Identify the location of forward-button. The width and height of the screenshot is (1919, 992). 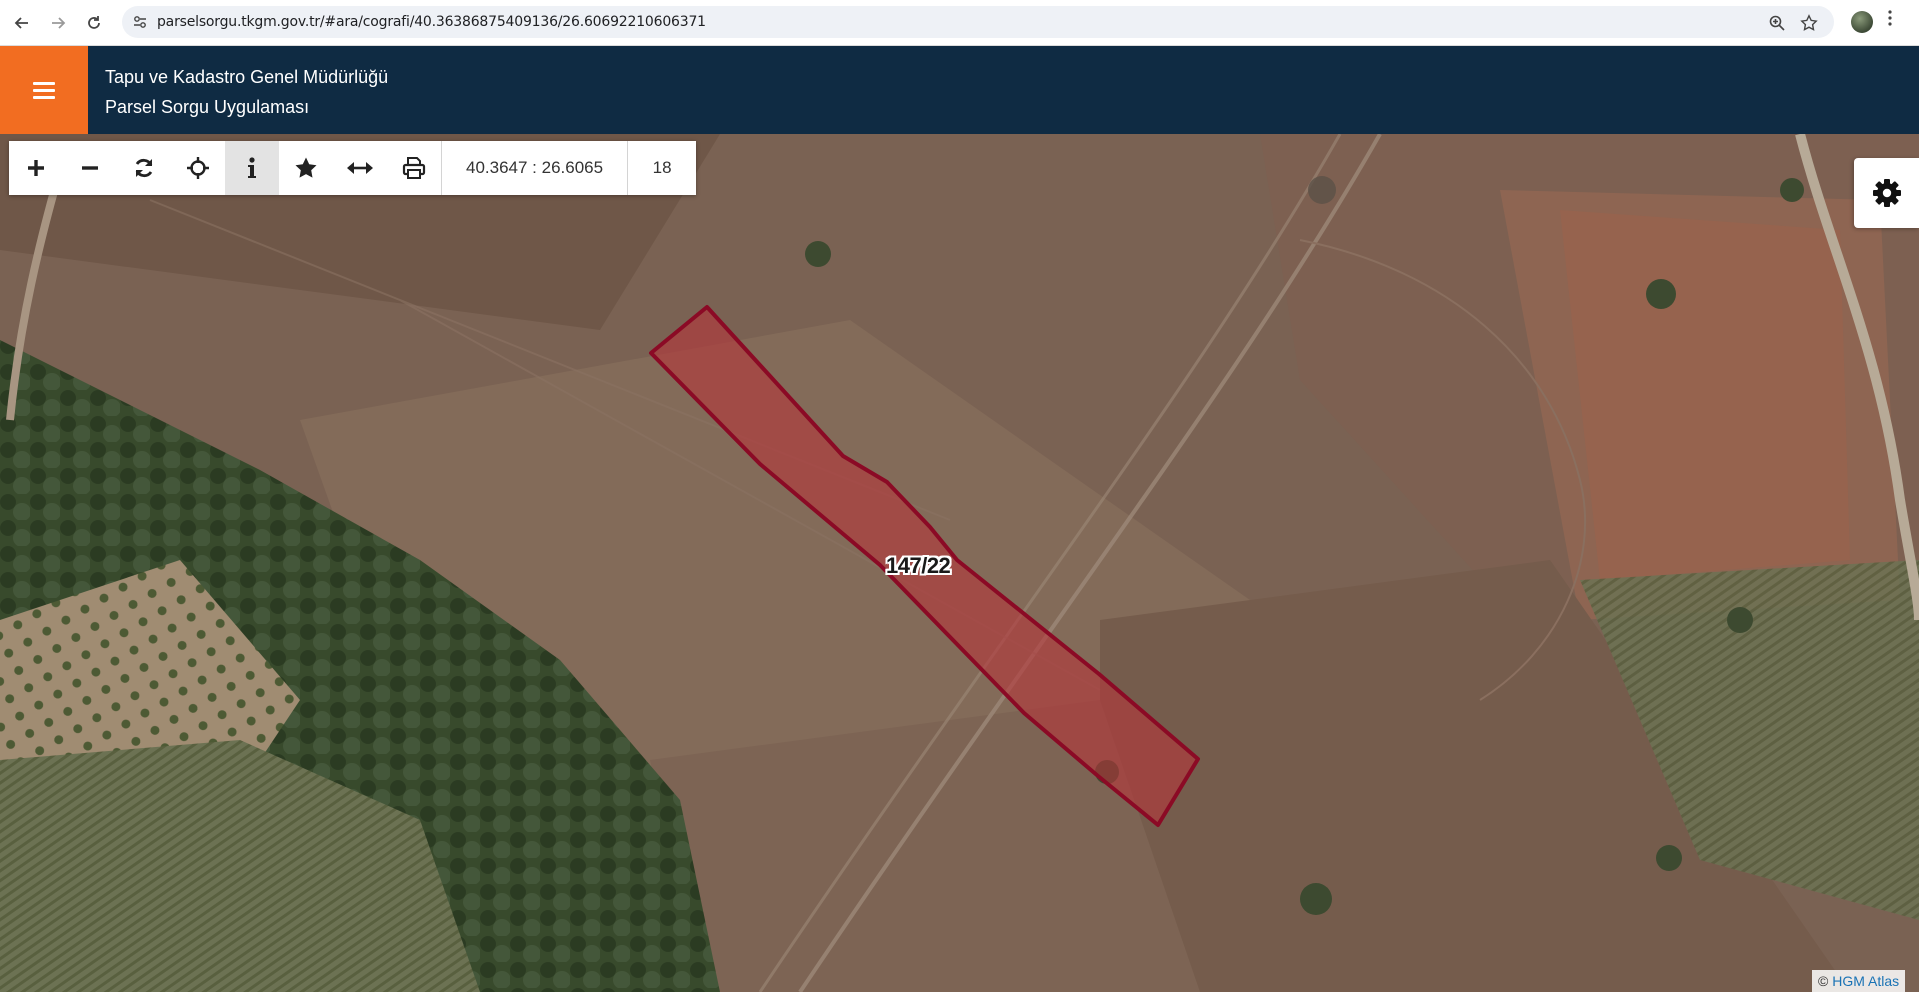
(58, 23).